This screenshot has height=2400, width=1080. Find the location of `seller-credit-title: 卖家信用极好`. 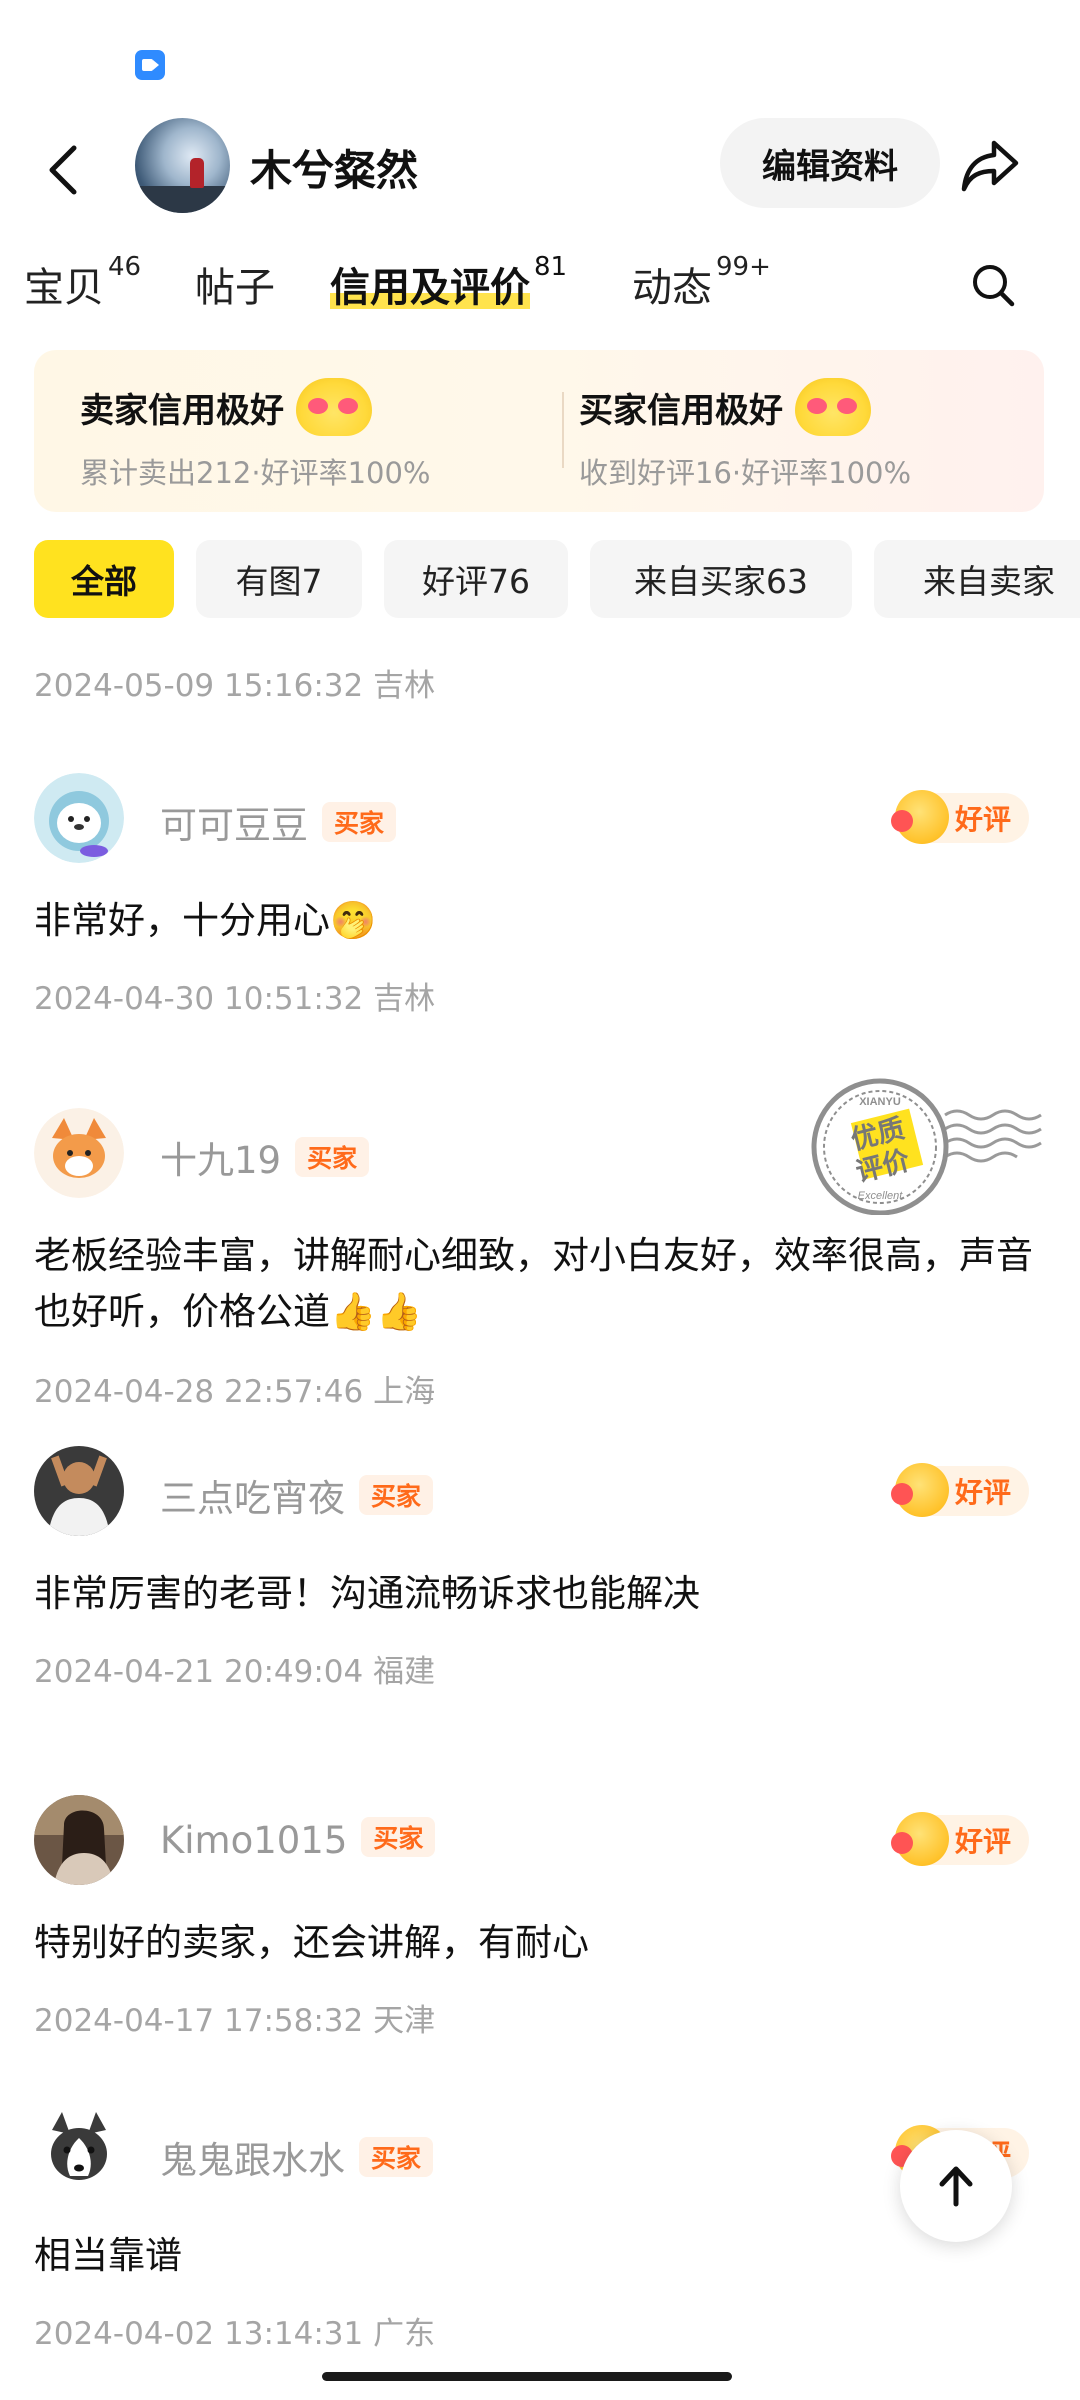

seller-credit-title: 卖家信用极好 is located at coordinates (182, 410).